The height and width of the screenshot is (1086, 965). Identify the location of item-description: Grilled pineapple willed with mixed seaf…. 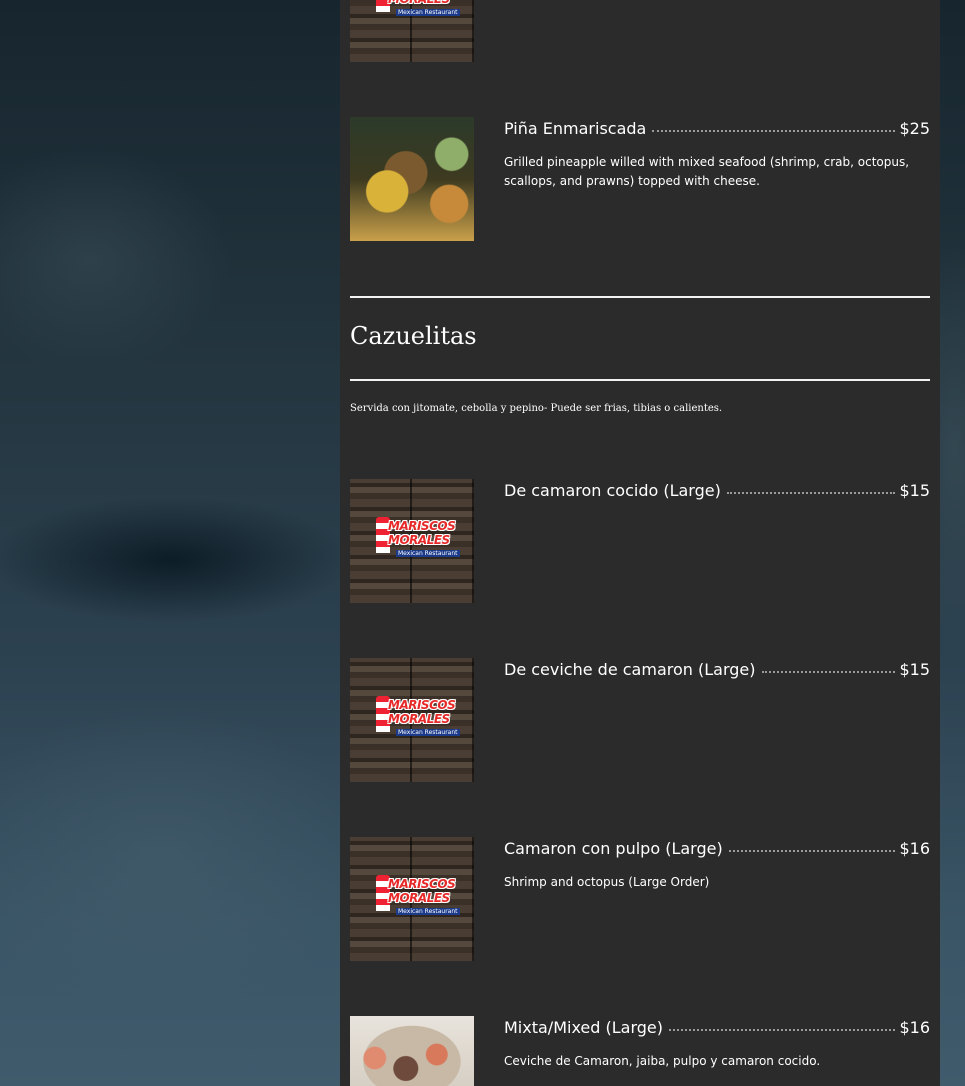
(707, 171).